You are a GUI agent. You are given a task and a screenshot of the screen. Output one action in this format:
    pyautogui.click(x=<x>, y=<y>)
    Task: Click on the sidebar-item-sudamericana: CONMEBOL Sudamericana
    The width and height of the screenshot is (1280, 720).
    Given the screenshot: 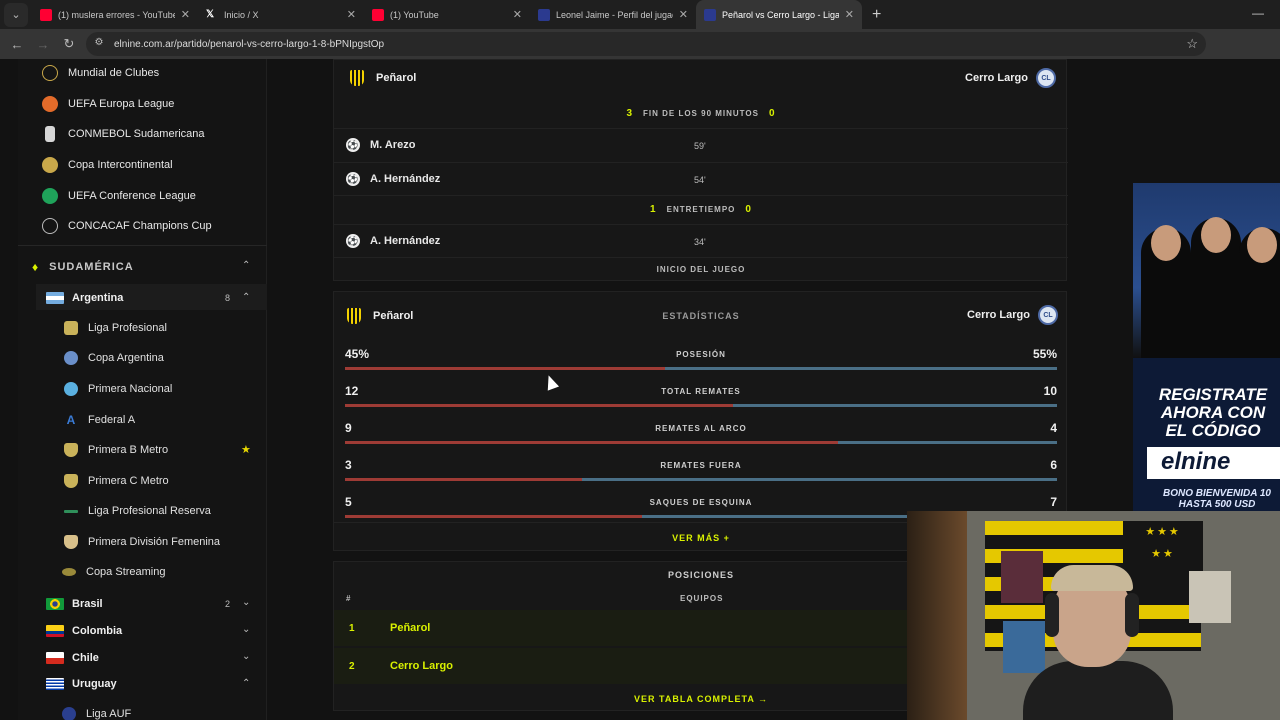 What is the action you would take?
    pyautogui.click(x=123, y=134)
    